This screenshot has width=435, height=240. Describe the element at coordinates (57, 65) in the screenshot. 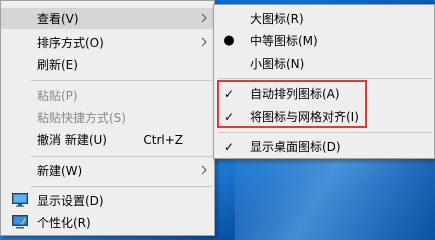

I see `menu-item-refresh-label: 刷新(E)` at that location.